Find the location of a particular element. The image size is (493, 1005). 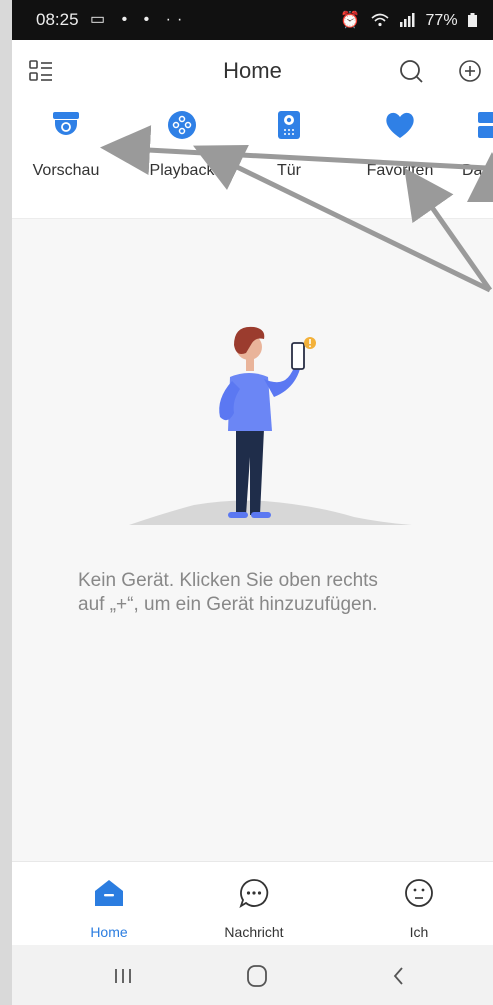

tab-home: Home is located at coordinates (109, 908).